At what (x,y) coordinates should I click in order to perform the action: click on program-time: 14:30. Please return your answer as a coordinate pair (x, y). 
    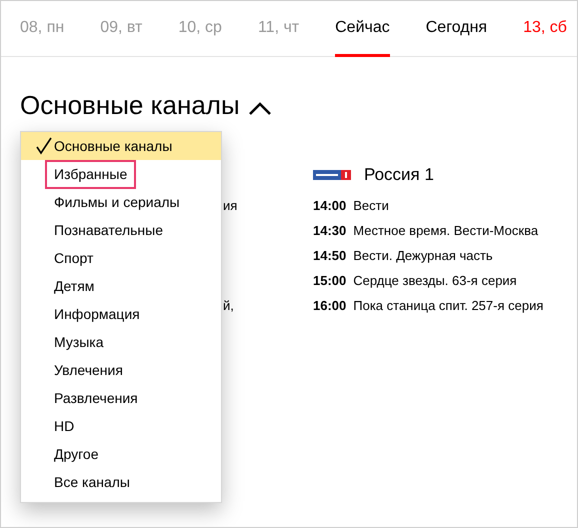
    Looking at the image, I should click on (329, 231).